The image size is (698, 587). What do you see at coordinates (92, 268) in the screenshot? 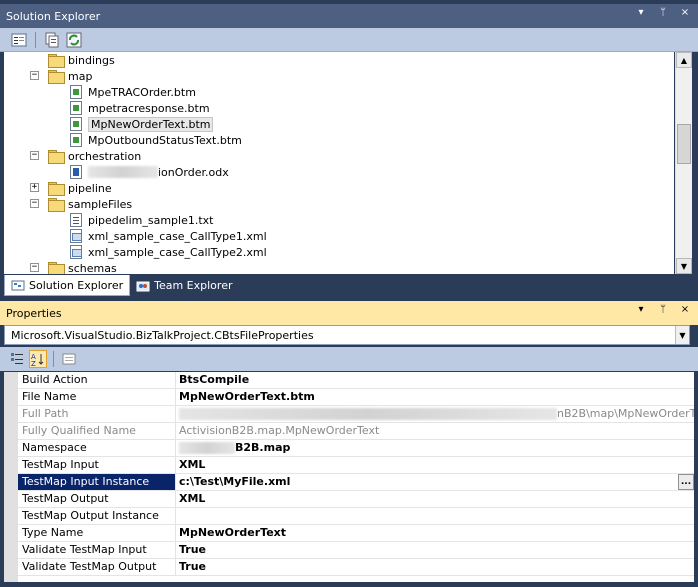
I see `tree-node-label: schemas` at bounding box center [92, 268].